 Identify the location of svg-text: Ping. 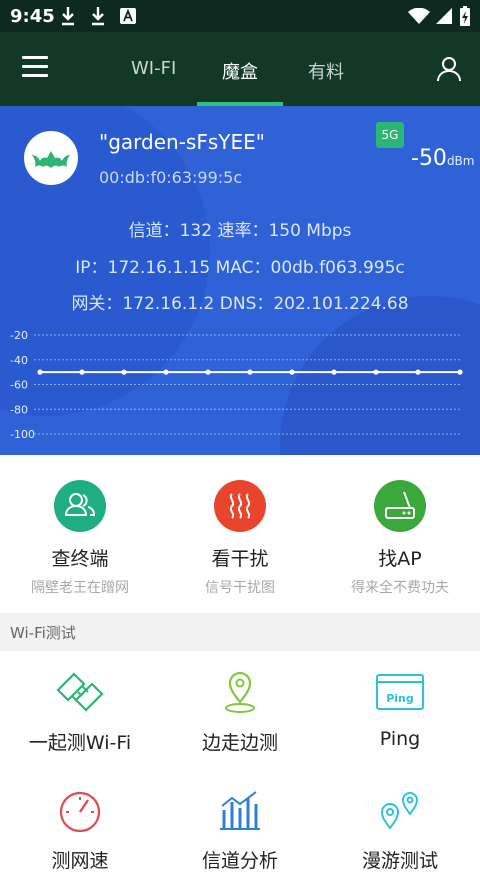
(400, 698).